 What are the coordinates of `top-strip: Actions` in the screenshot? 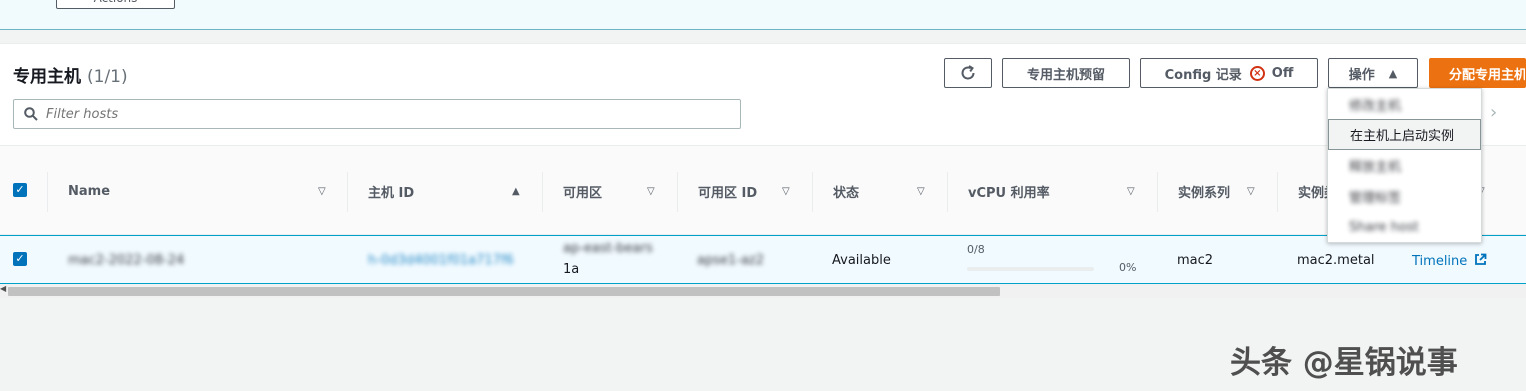 It's located at (763, 15).